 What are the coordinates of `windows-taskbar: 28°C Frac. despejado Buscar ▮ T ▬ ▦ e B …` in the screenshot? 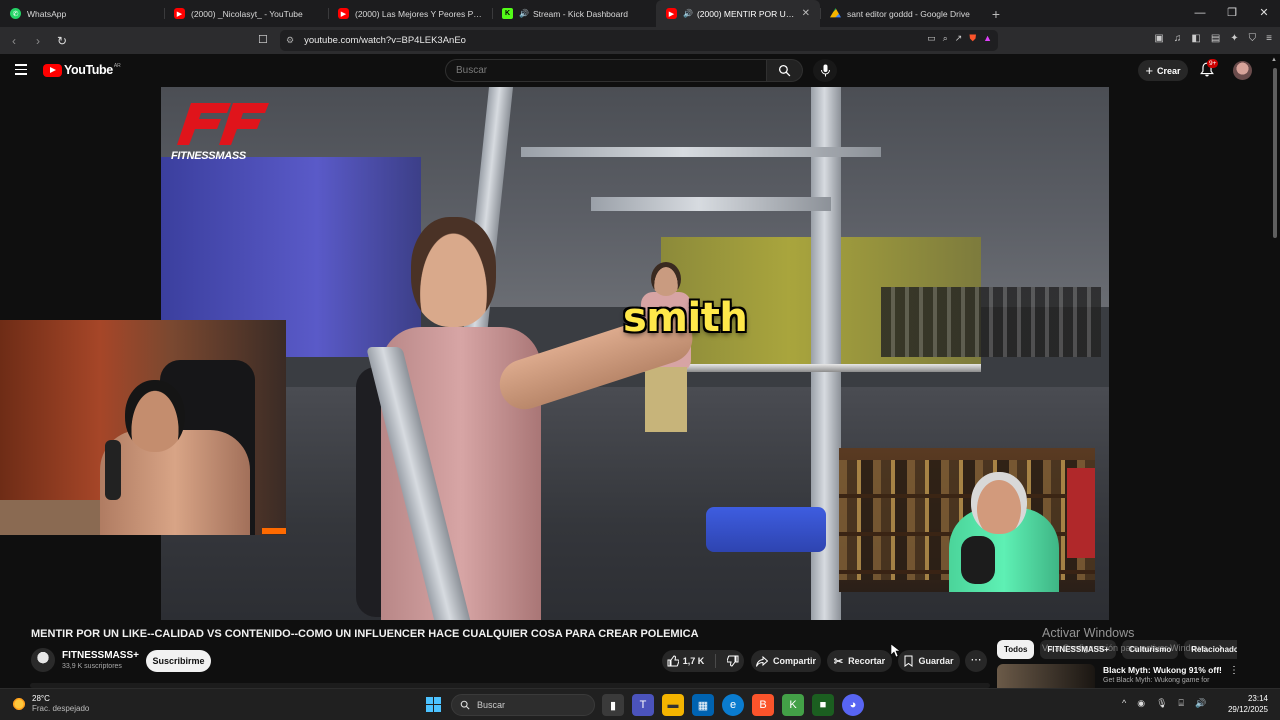 It's located at (640, 704).